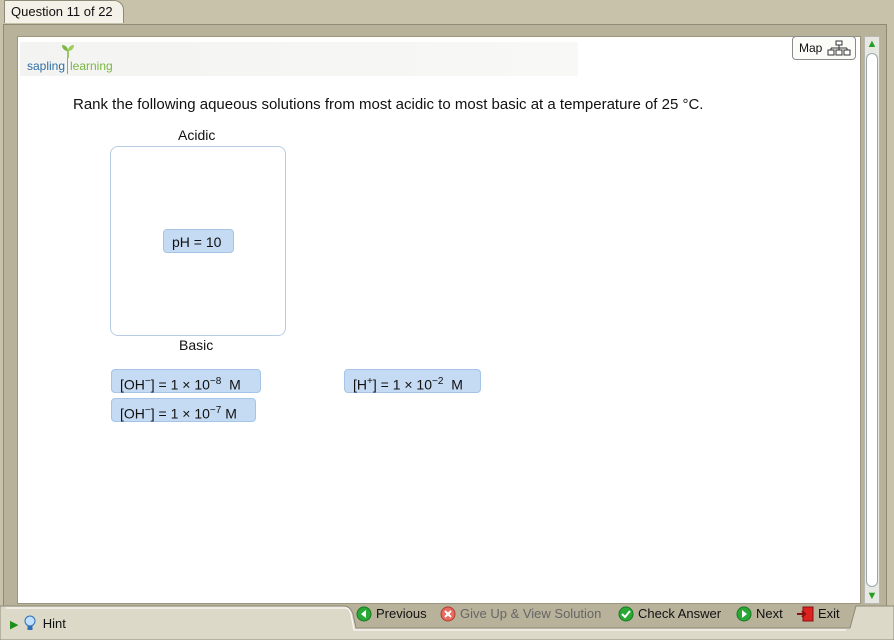  I want to click on previous-label: Previous, so click(401, 613).